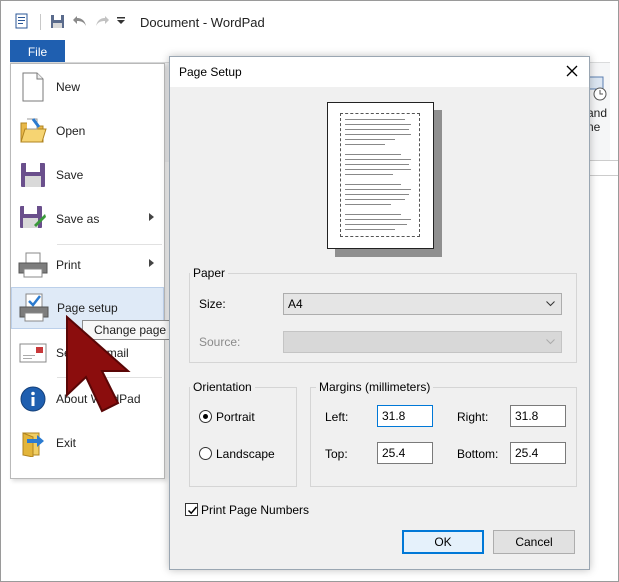 Image resolution: width=619 pixels, height=582 pixels. What do you see at coordinates (87, 265) in the screenshot?
I see `menu-item-print: Print` at bounding box center [87, 265].